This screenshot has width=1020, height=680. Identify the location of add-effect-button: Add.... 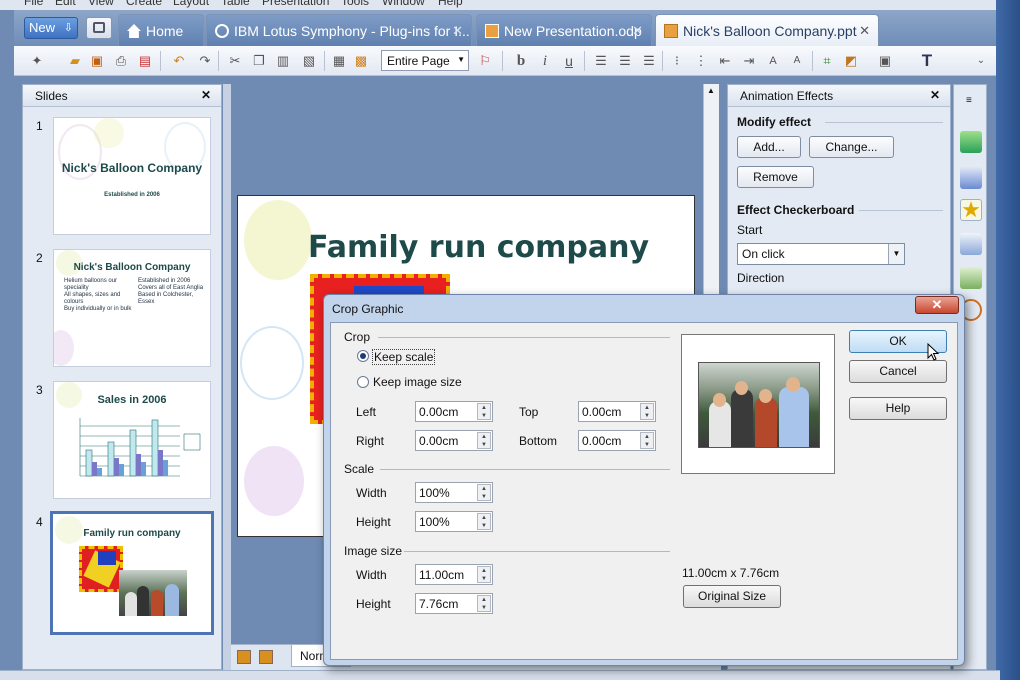
(769, 147).